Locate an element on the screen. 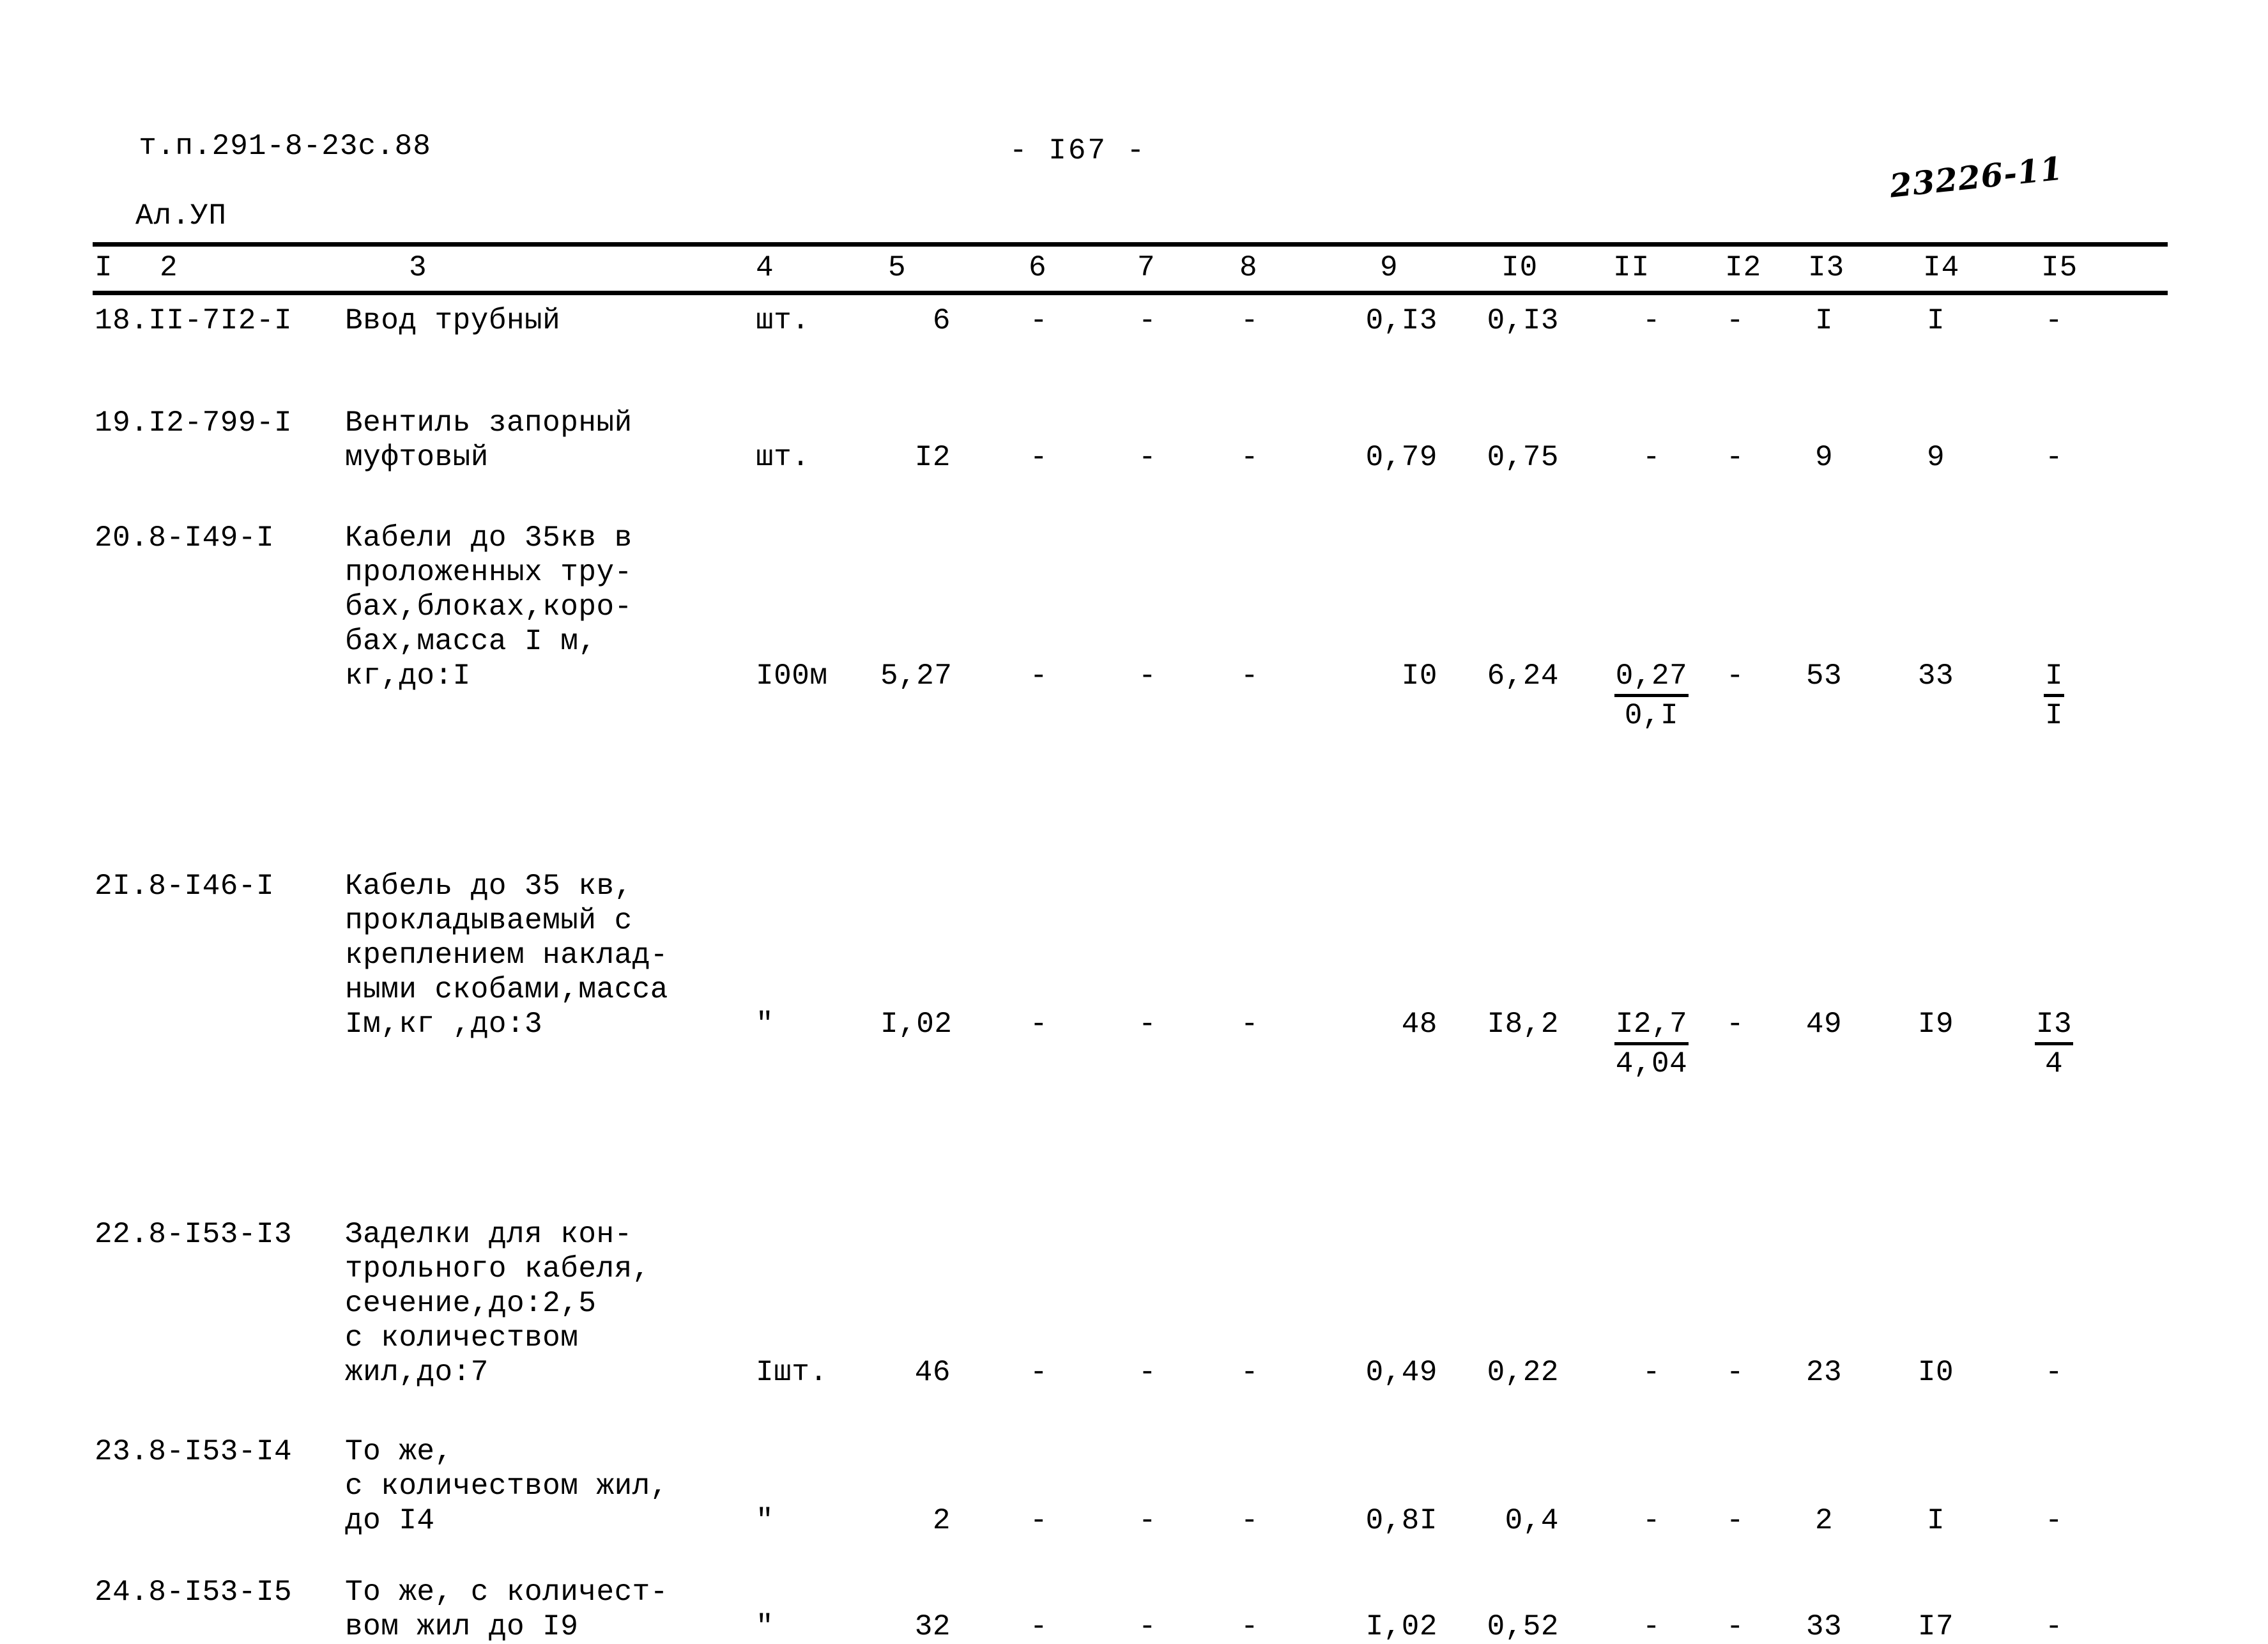  row-description-line: бах,блоках,коро- is located at coordinates (488, 607).